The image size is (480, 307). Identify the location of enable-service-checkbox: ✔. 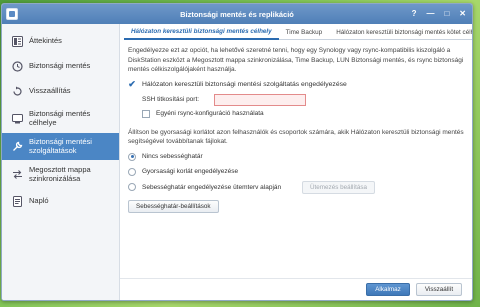
(132, 84).